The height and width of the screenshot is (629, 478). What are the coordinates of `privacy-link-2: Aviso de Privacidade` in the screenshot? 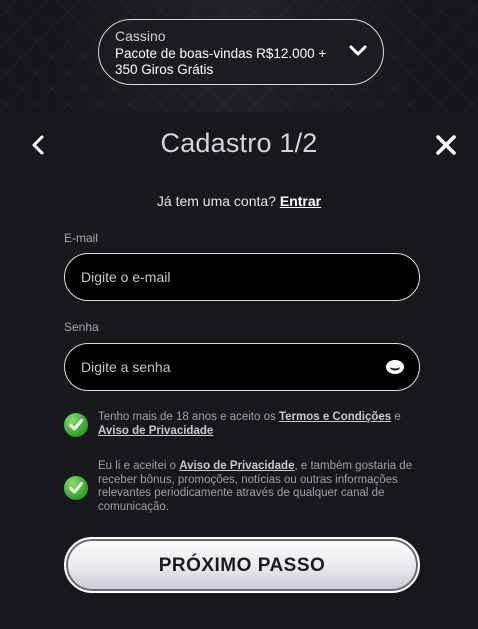 It's located at (236, 466).